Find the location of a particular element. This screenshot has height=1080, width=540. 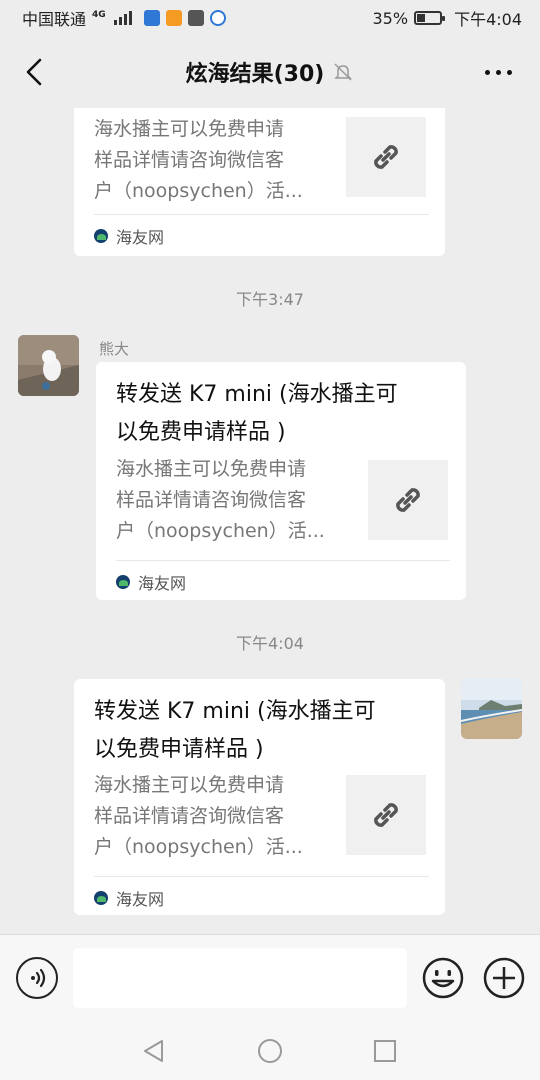

avatar is located at coordinates (48, 365).